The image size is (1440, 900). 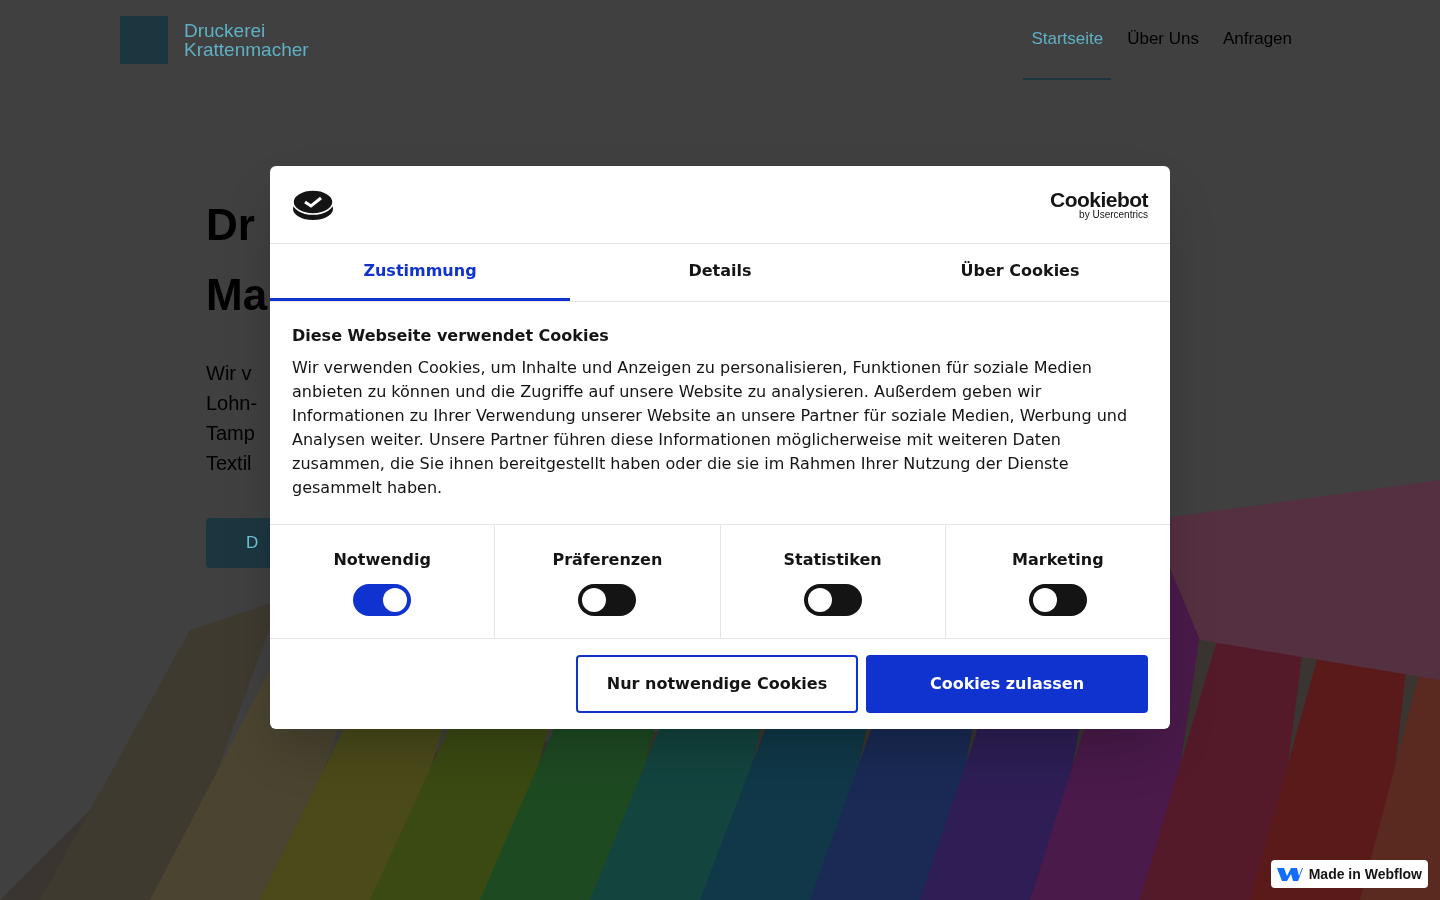 I want to click on hero-heading: Dr, so click(x=230, y=225).